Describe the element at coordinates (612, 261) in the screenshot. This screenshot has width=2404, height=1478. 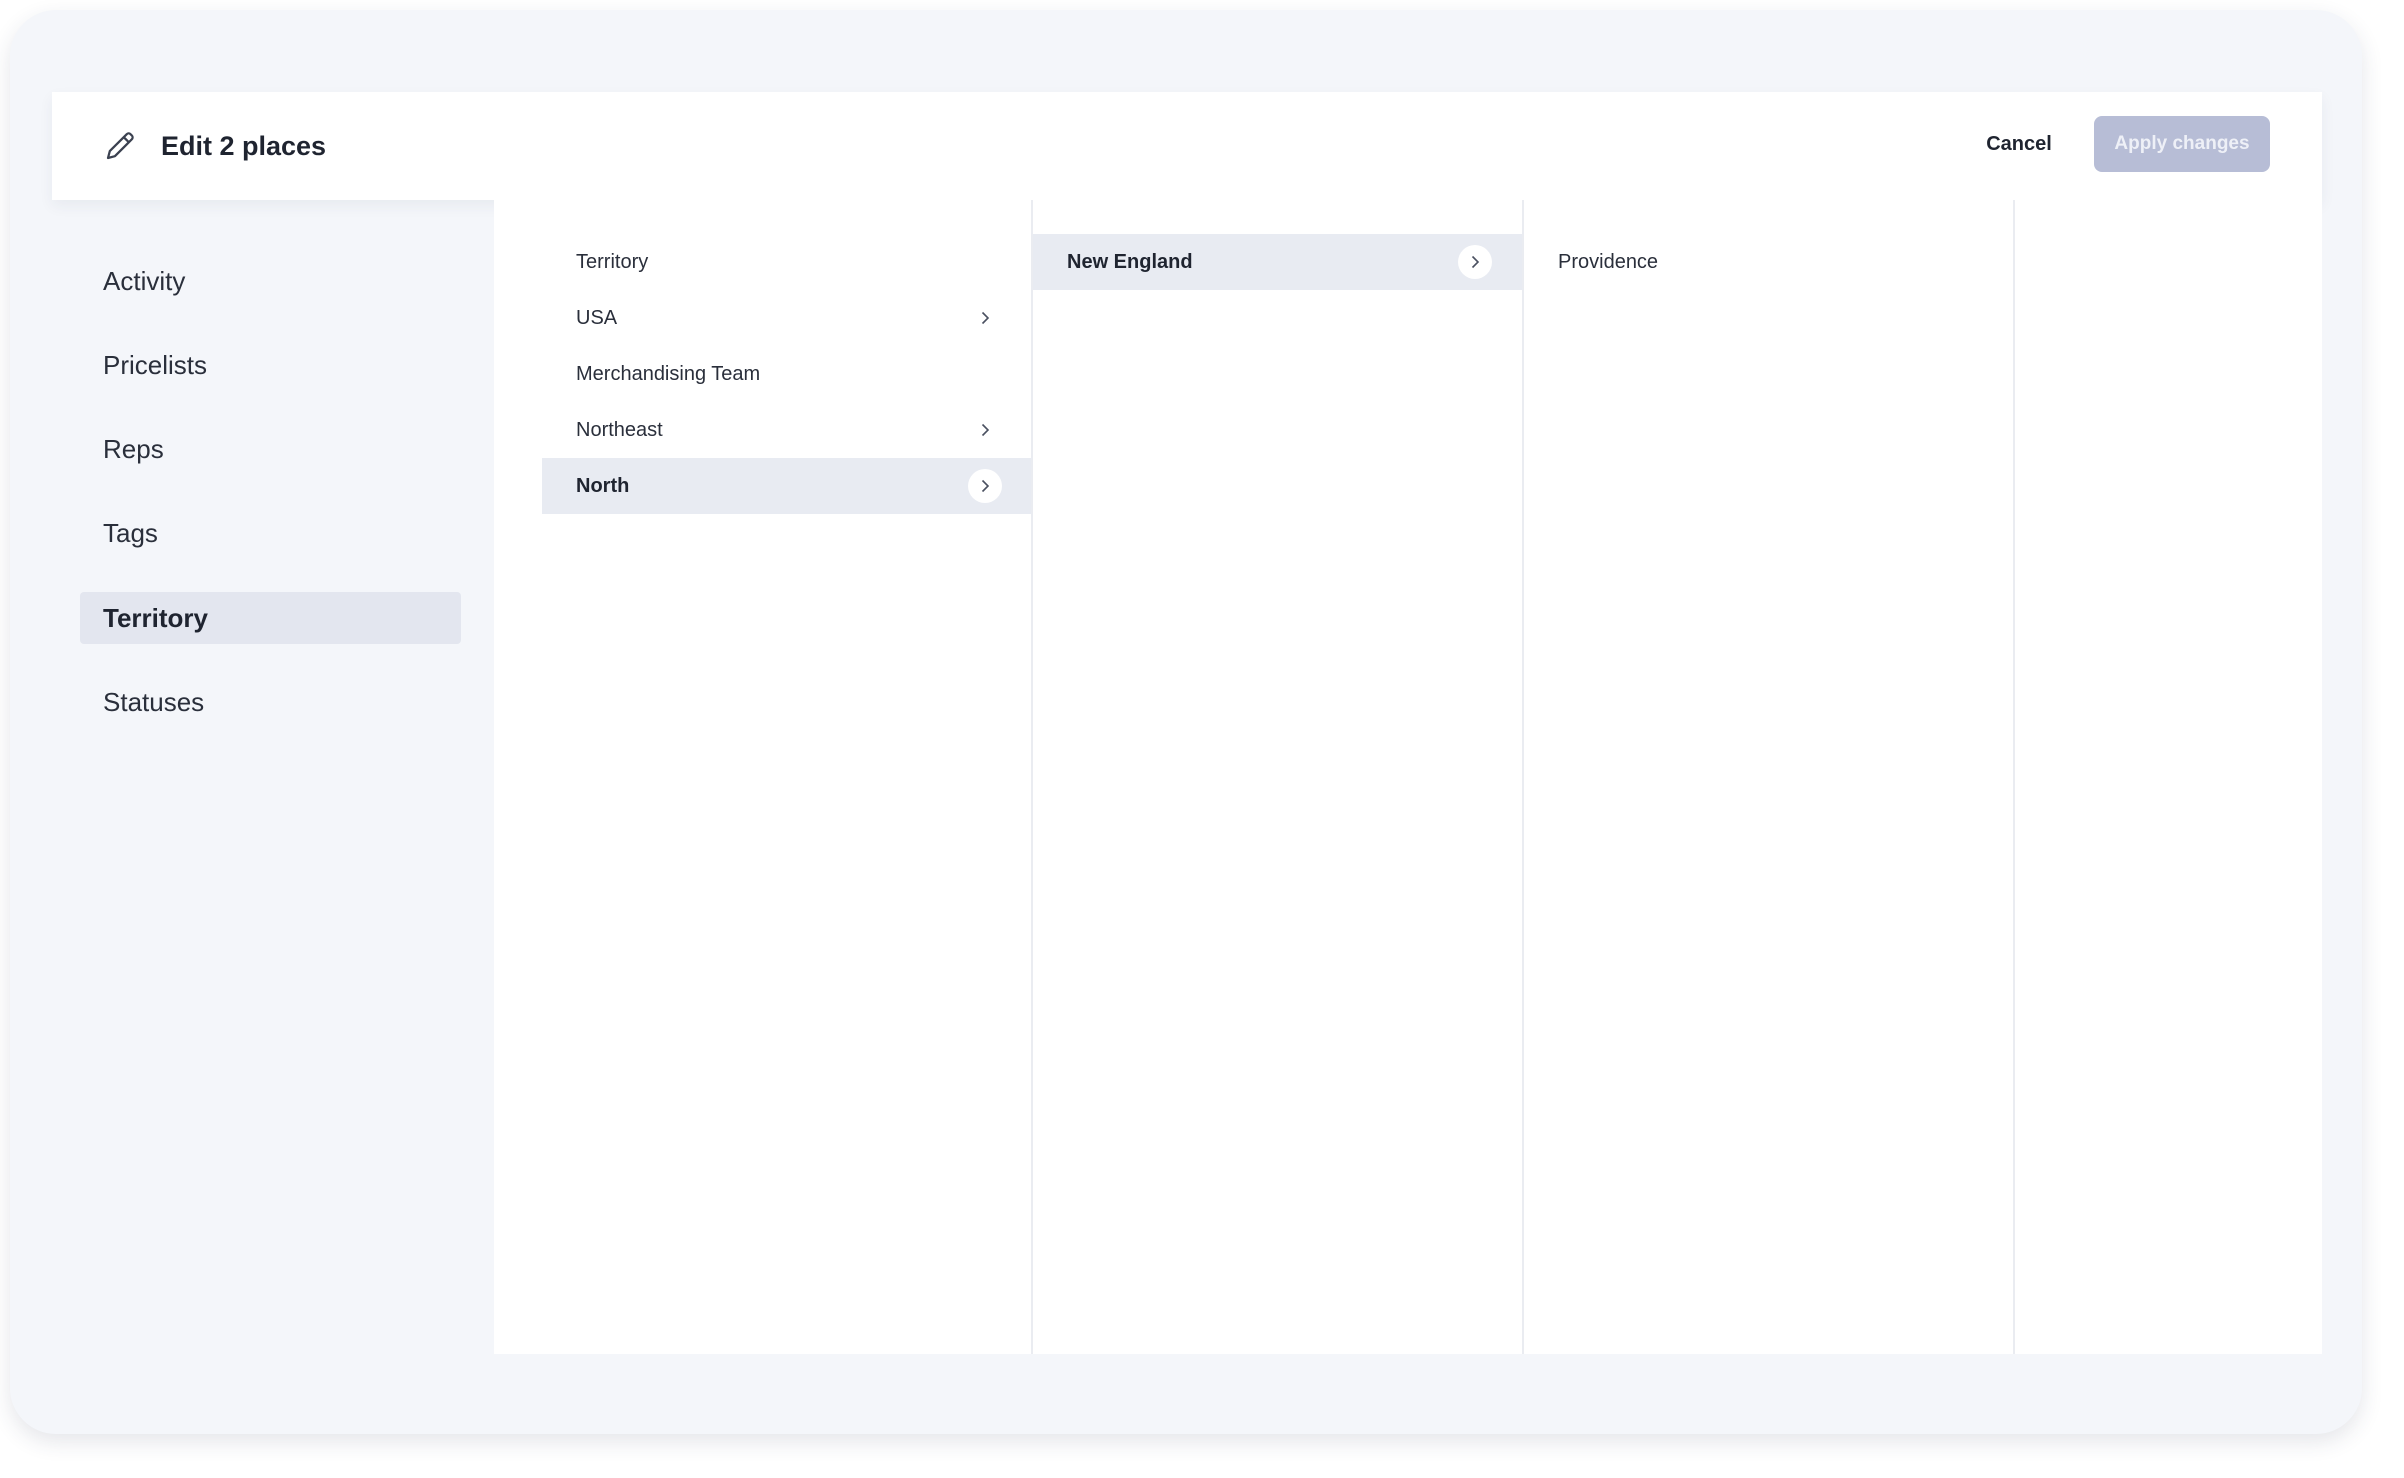
I see `tree-item-label: Territory` at that location.